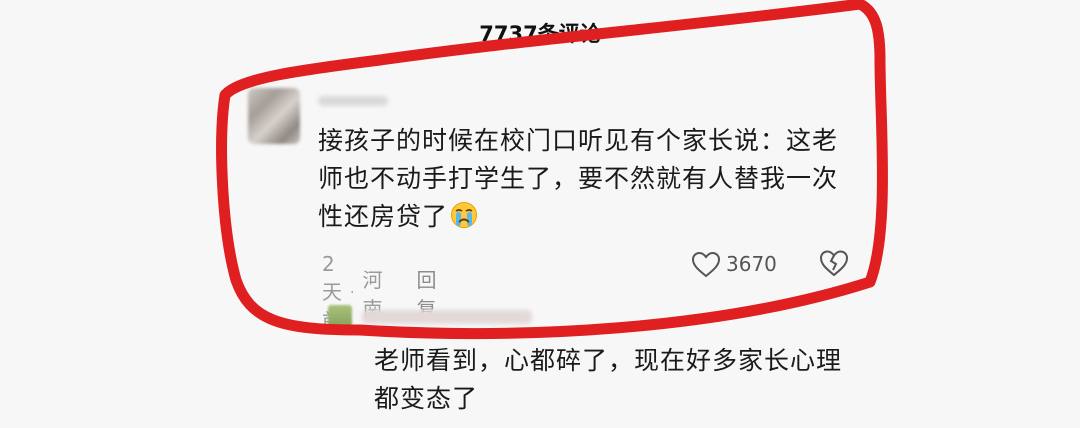 This screenshot has width=1080, height=428. What do you see at coordinates (578, 140) in the screenshot?
I see `comment-line: 接孩子的时候在校门口听见有个家长说：这老` at bounding box center [578, 140].